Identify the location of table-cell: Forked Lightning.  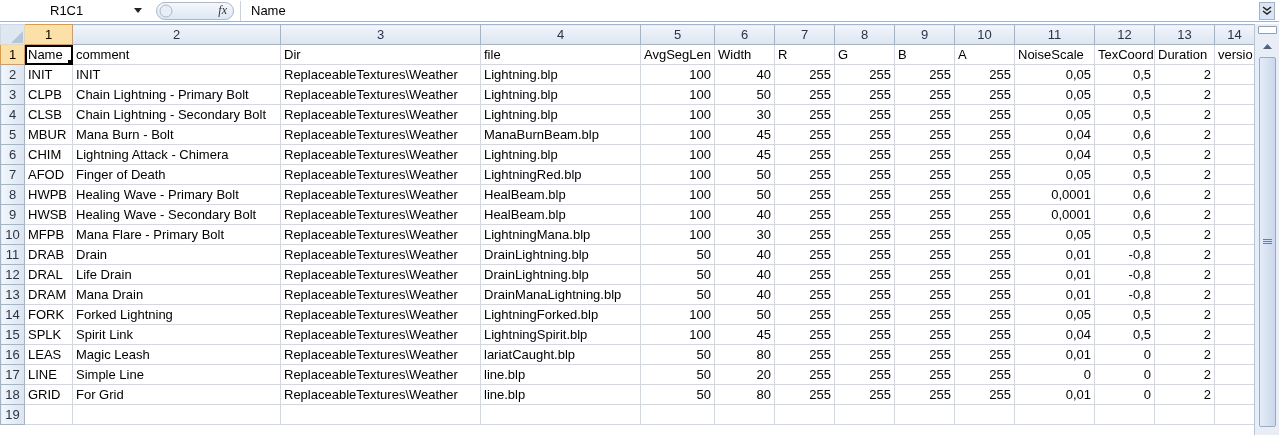
(124, 314).